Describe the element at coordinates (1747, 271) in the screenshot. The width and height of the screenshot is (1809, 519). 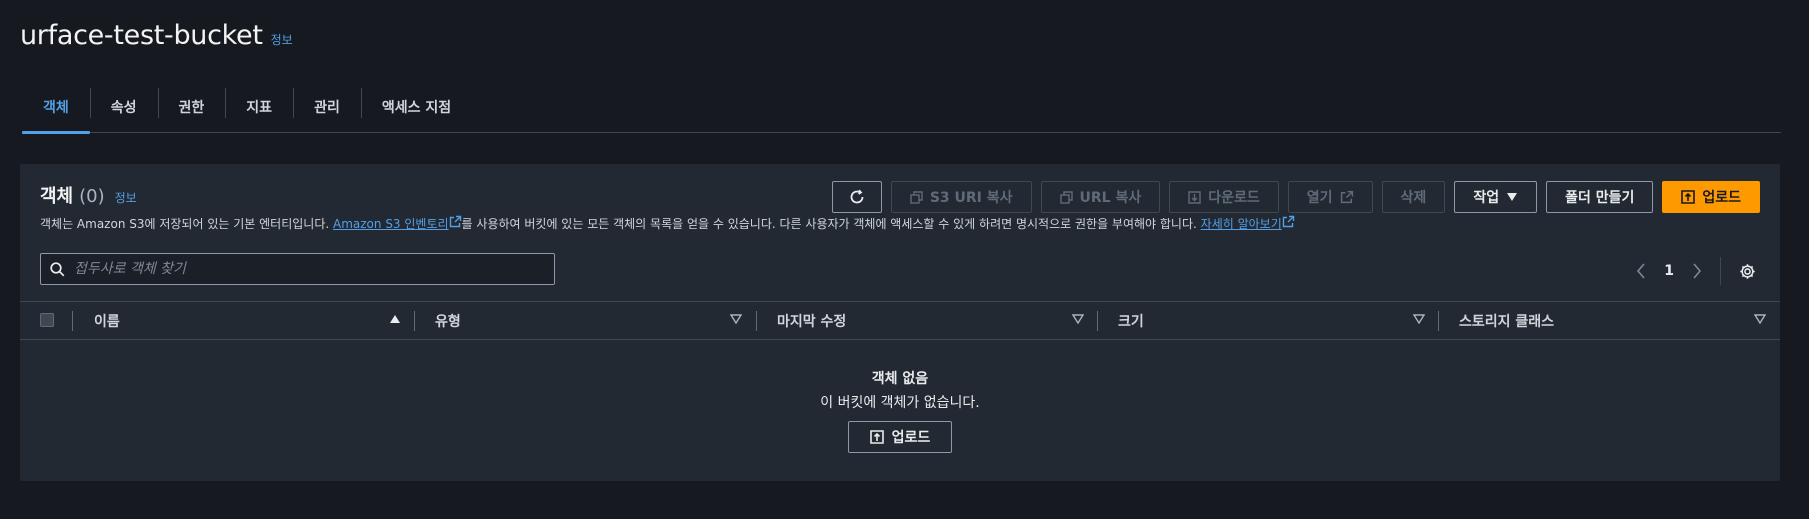
I see `settings-gear-icon` at that location.